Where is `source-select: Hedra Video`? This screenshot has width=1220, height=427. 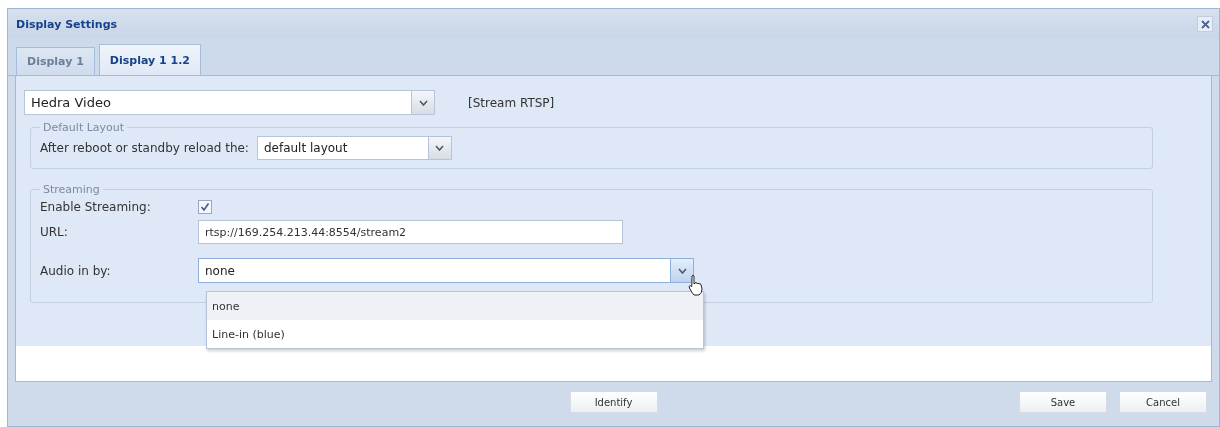 source-select: Hedra Video is located at coordinates (218, 102).